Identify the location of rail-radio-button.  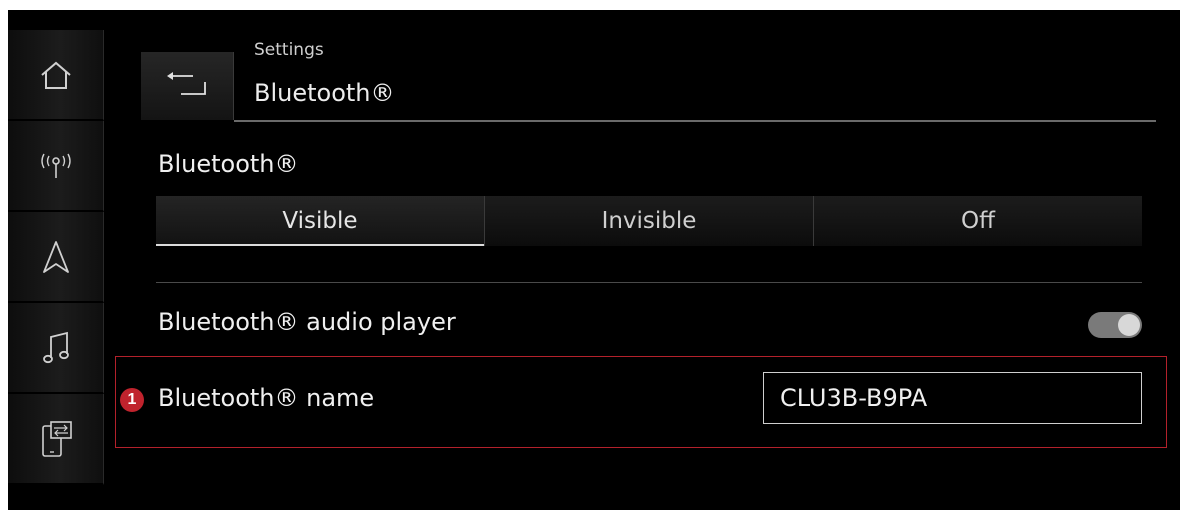
(56, 166).